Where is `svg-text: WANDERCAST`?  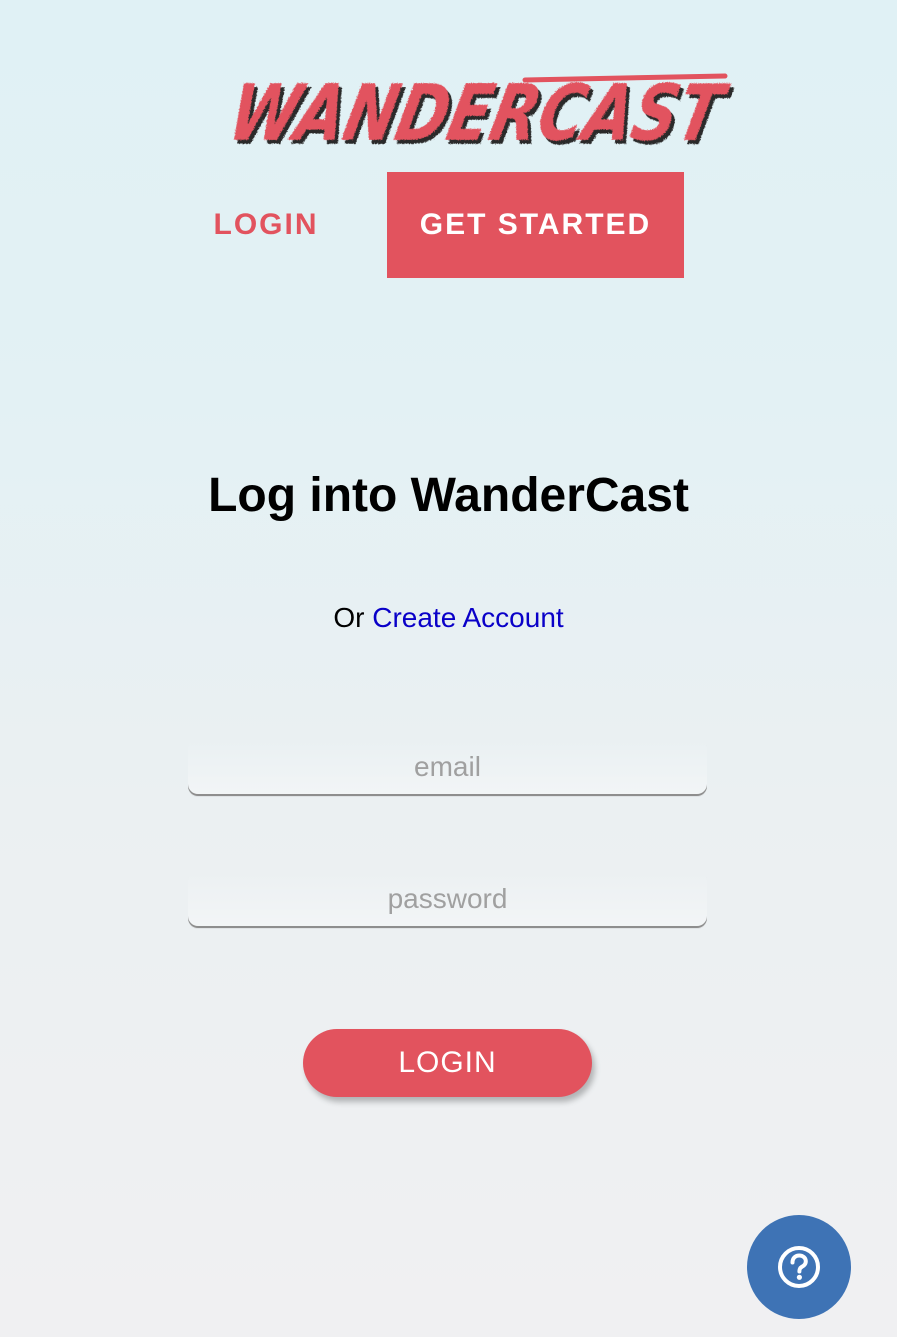
svg-text: WANDERCAST is located at coordinates (477, 113).